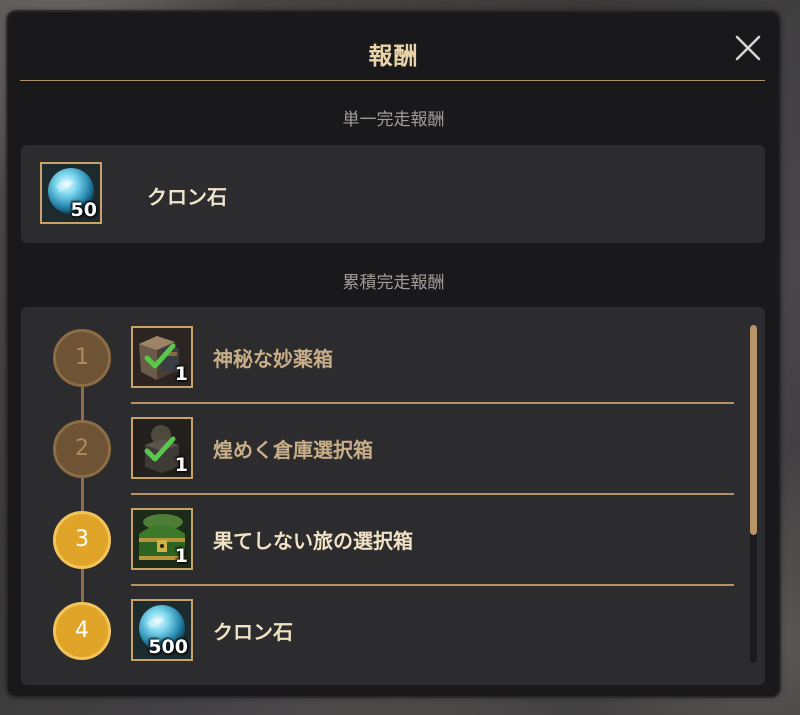 This screenshot has height=715, width=800. I want to click on item-quantity: 500, so click(168, 647).